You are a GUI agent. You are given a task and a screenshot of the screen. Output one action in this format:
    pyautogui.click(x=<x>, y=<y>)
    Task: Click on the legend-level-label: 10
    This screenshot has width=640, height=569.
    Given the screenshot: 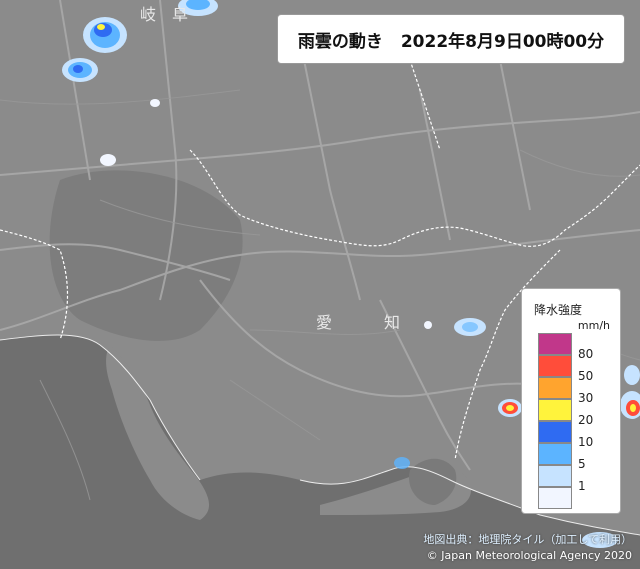 What is the action you would take?
    pyautogui.click(x=586, y=442)
    